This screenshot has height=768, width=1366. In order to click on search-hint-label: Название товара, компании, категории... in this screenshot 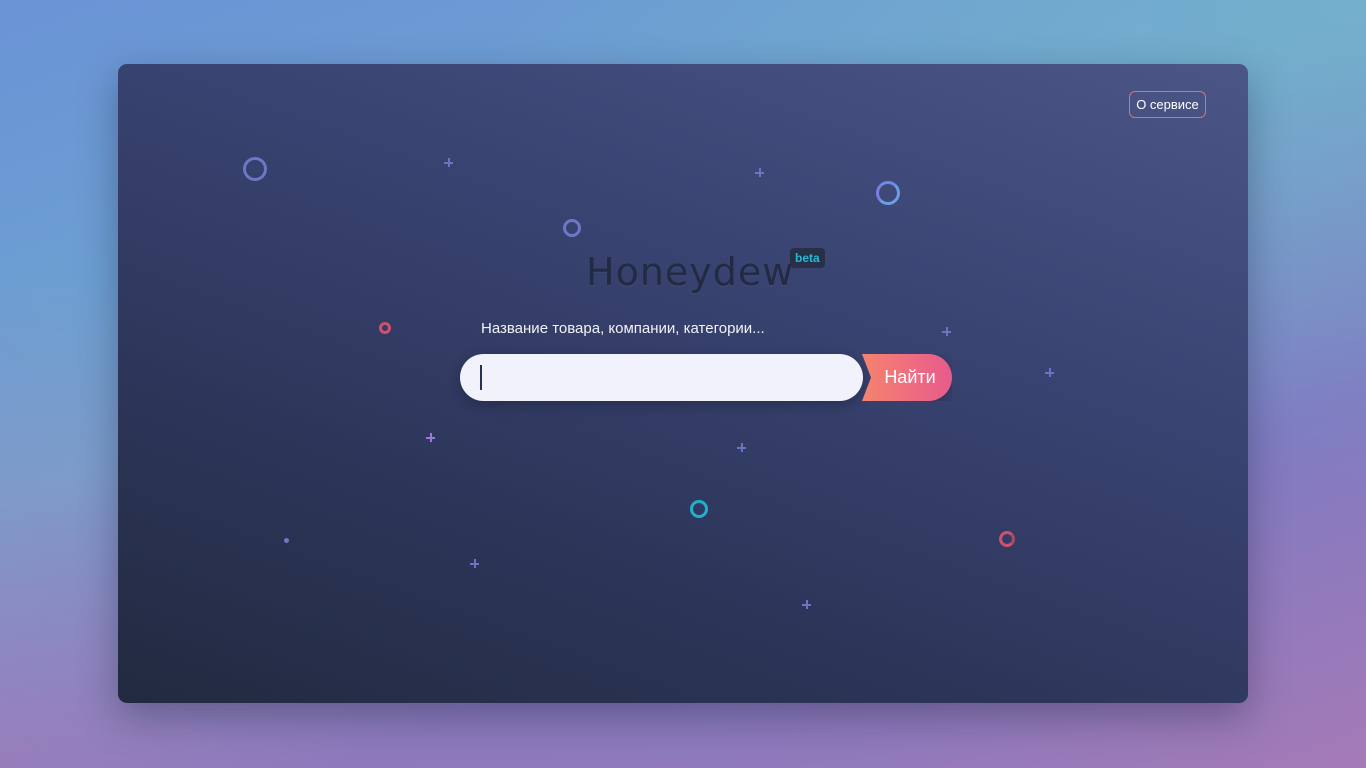, I will do `click(623, 328)`.